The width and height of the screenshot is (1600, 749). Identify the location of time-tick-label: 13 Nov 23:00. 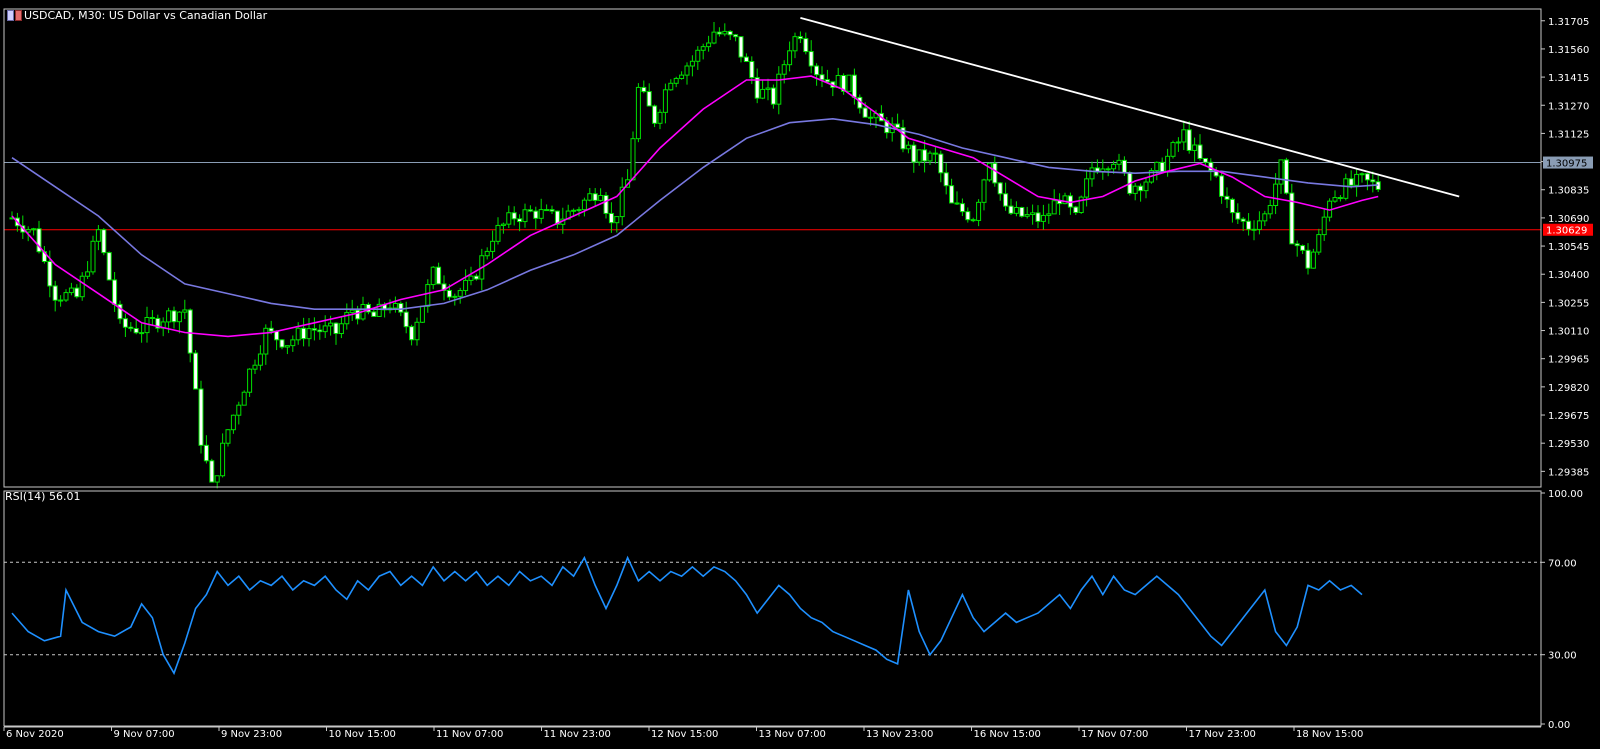
(899, 734).